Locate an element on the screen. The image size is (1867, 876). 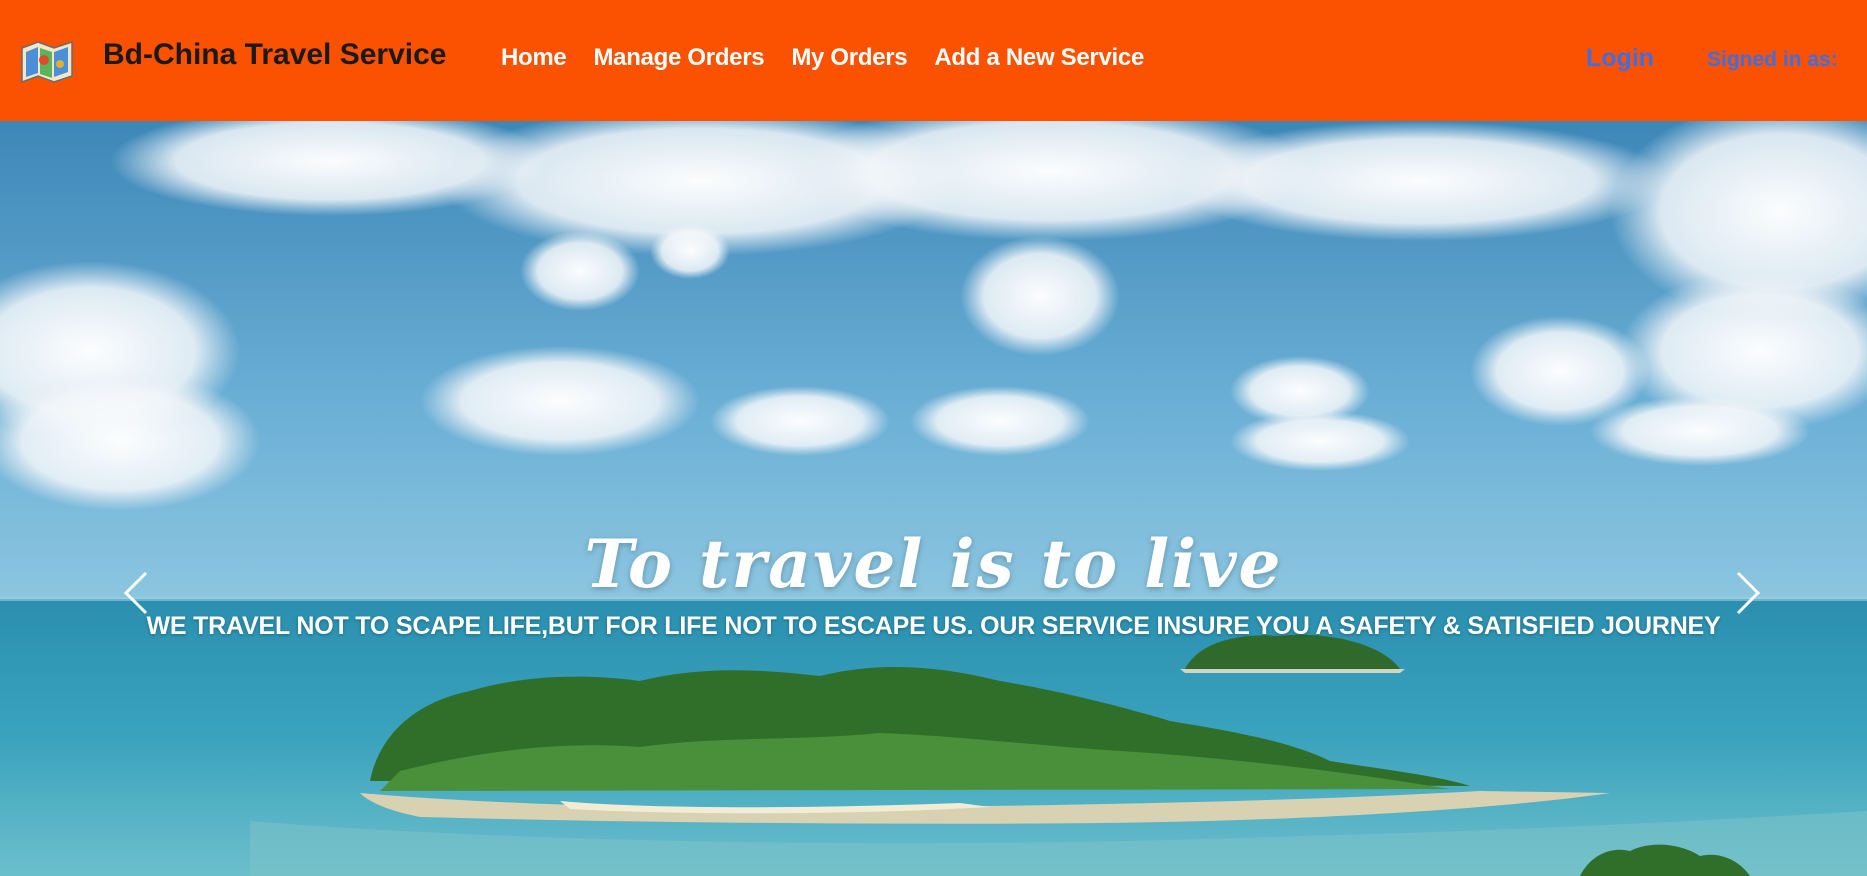
nav-link-home: Home is located at coordinates (534, 58).